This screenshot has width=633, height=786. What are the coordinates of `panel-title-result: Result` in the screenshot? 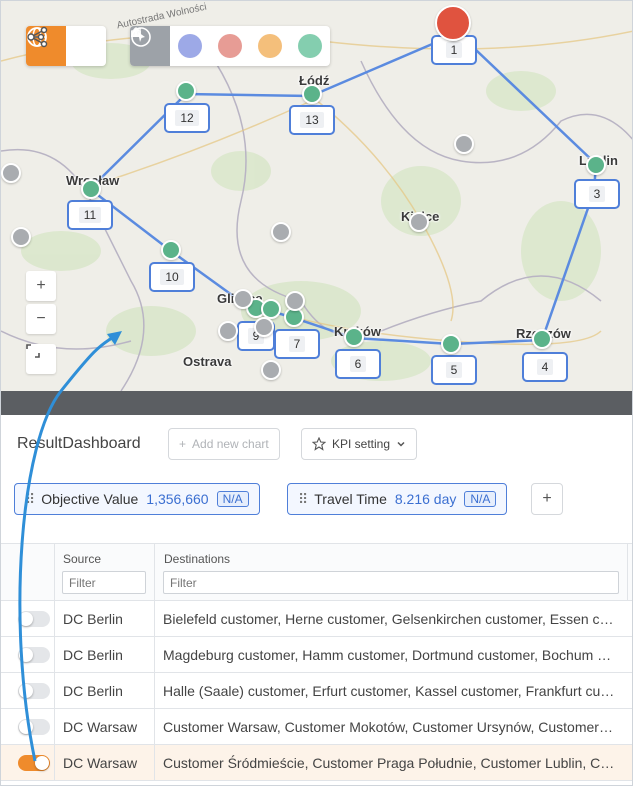 It's located at (40, 443).